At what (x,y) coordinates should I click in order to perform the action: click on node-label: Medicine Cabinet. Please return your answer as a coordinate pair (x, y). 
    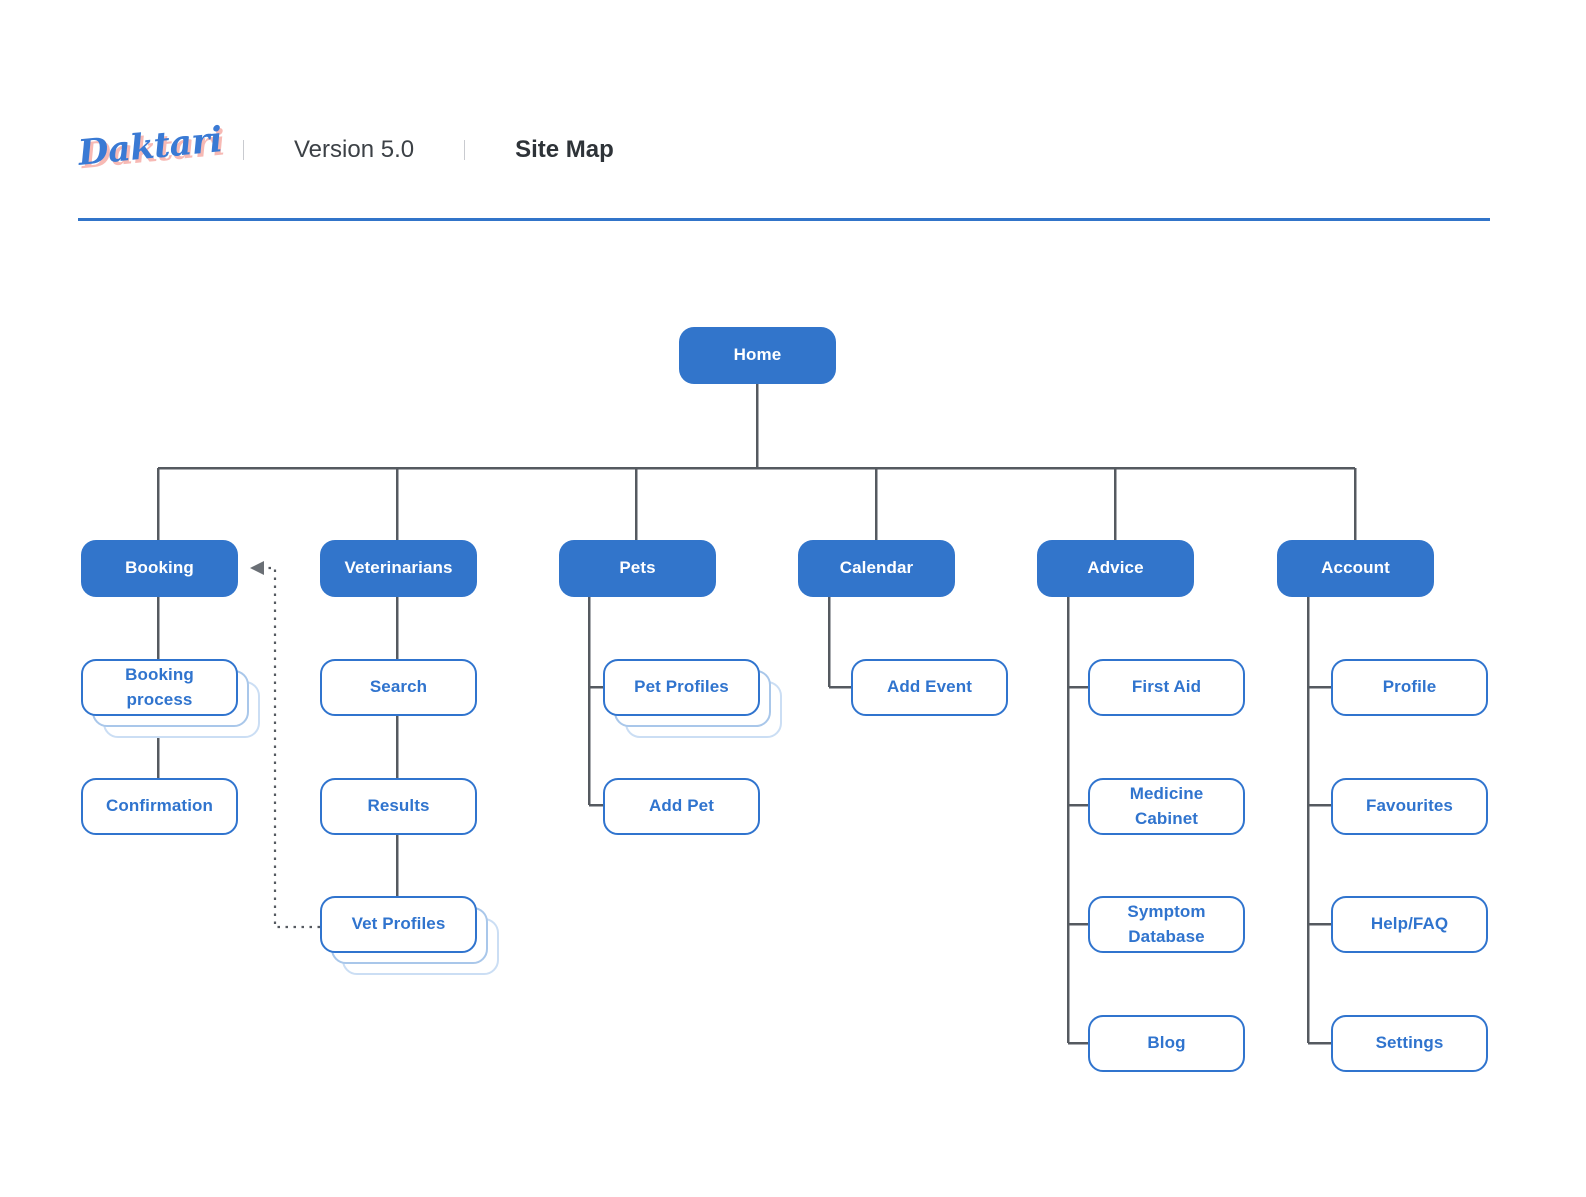
    Looking at the image, I should click on (1166, 805).